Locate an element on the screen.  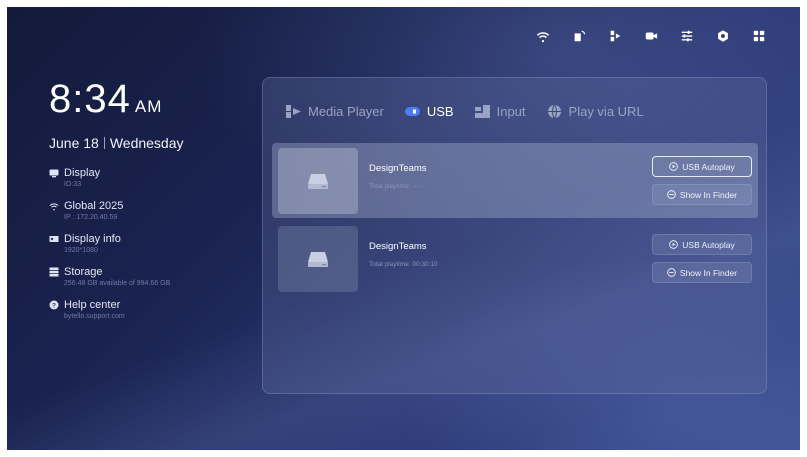
info-sub: 256.48 GB available of 994.66 GB is located at coordinates (117, 283).